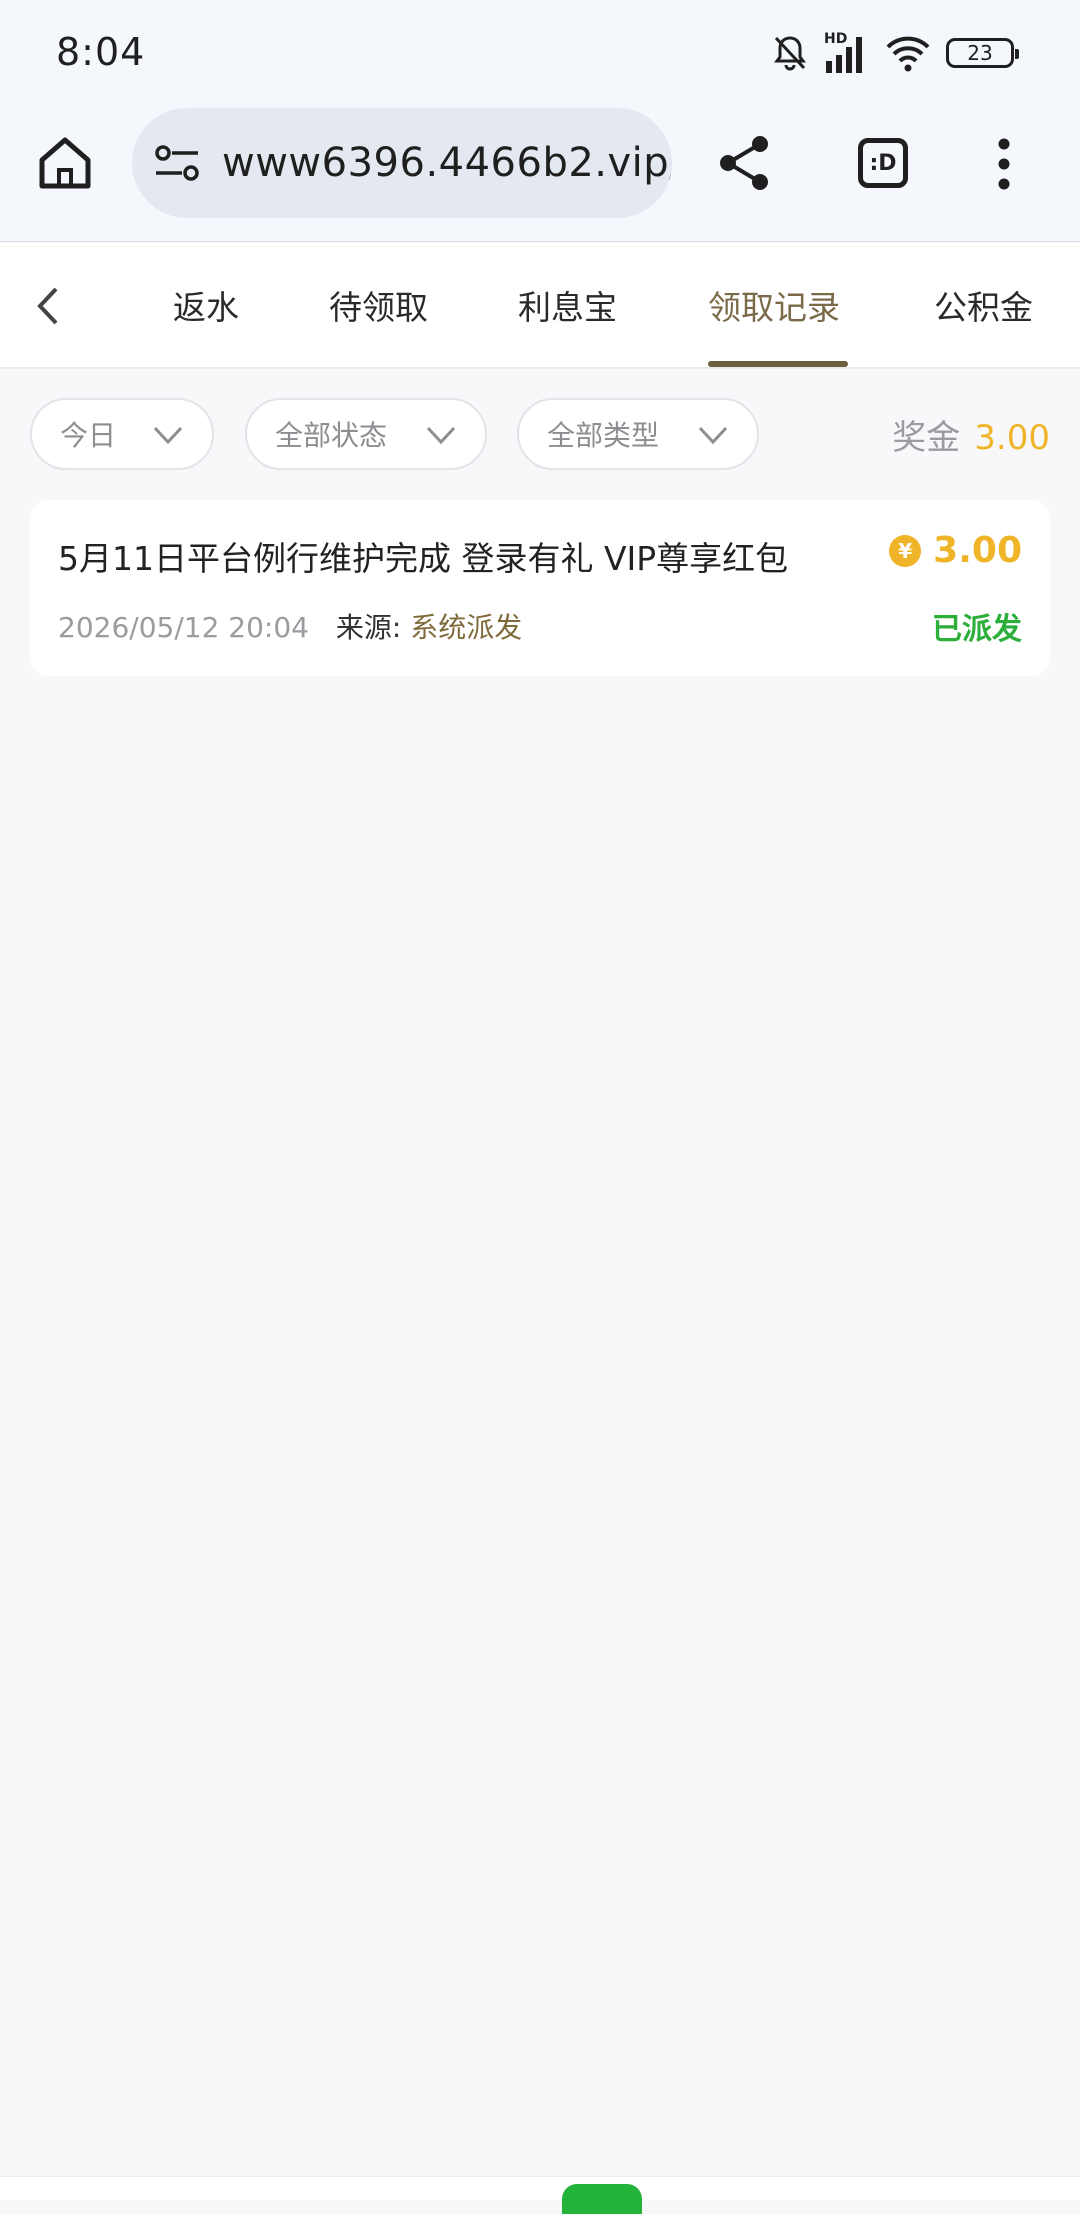 This screenshot has width=1080, height=2214. Describe the element at coordinates (790, 53) in the screenshot. I see `bell-muted-icon` at that location.